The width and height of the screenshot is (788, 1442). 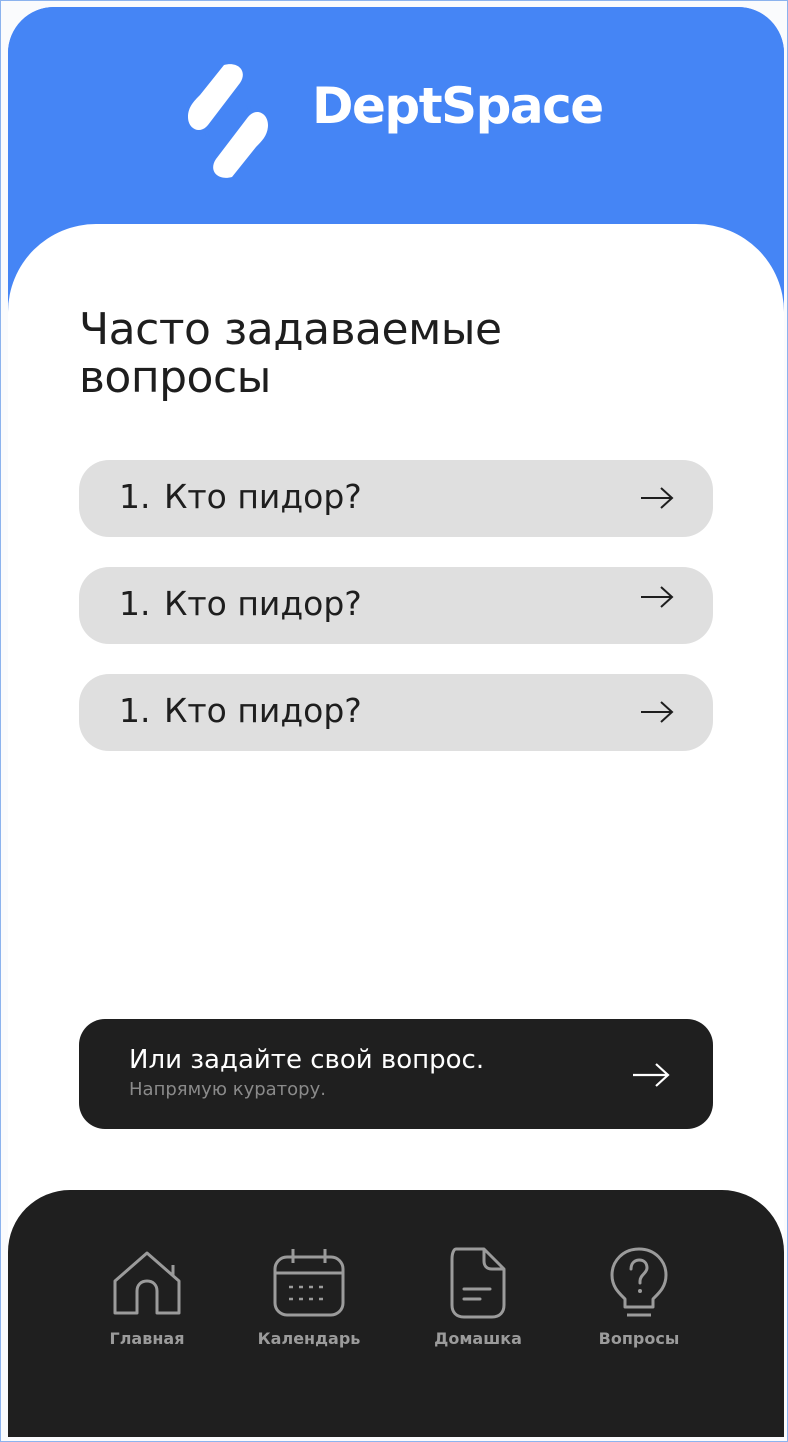 What do you see at coordinates (478, 1338) in the screenshot?
I see `nav-label: Домашка` at bounding box center [478, 1338].